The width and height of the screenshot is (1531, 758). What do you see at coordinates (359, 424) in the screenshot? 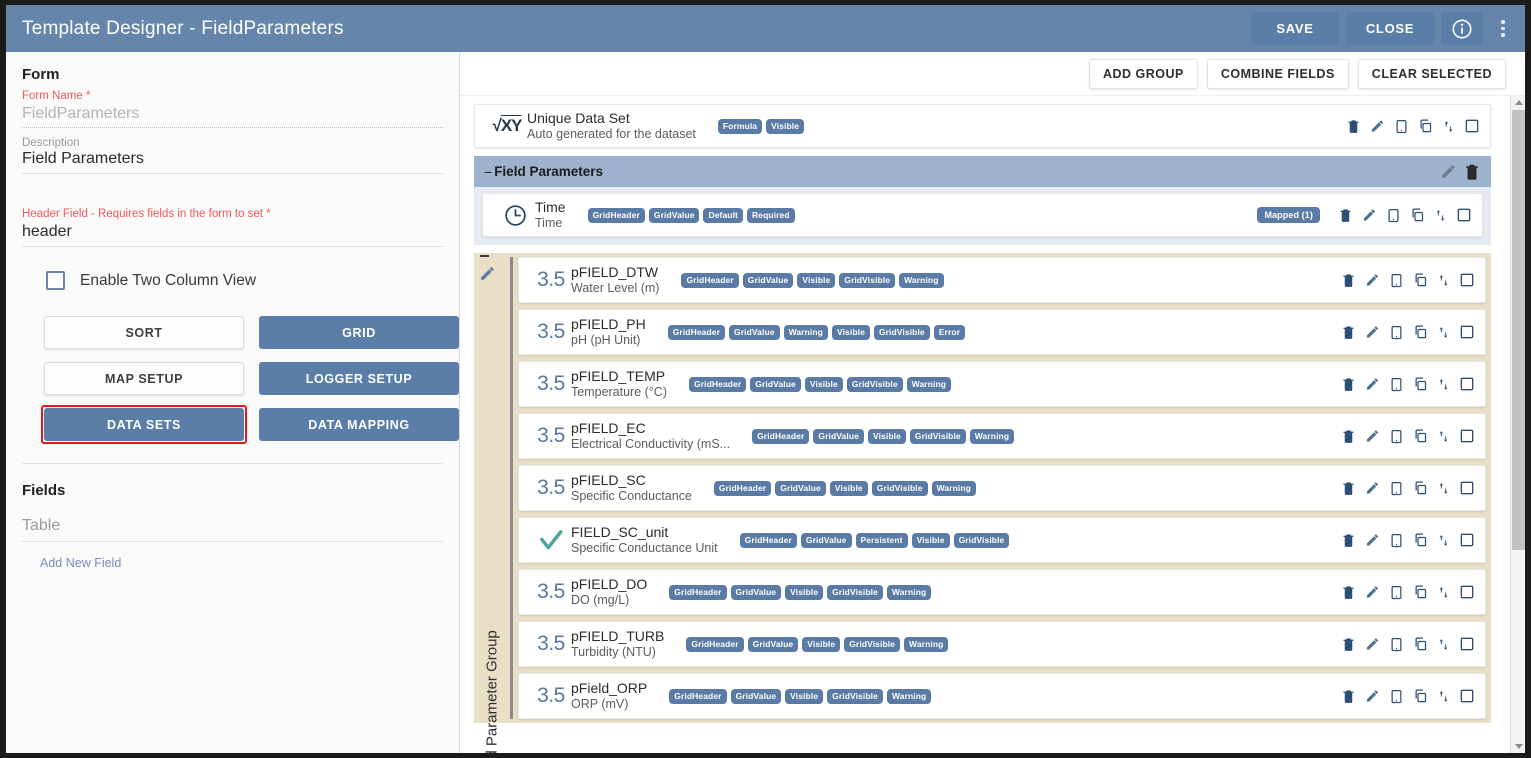
I see `data-mapping-button: DATA MAPPING` at bounding box center [359, 424].